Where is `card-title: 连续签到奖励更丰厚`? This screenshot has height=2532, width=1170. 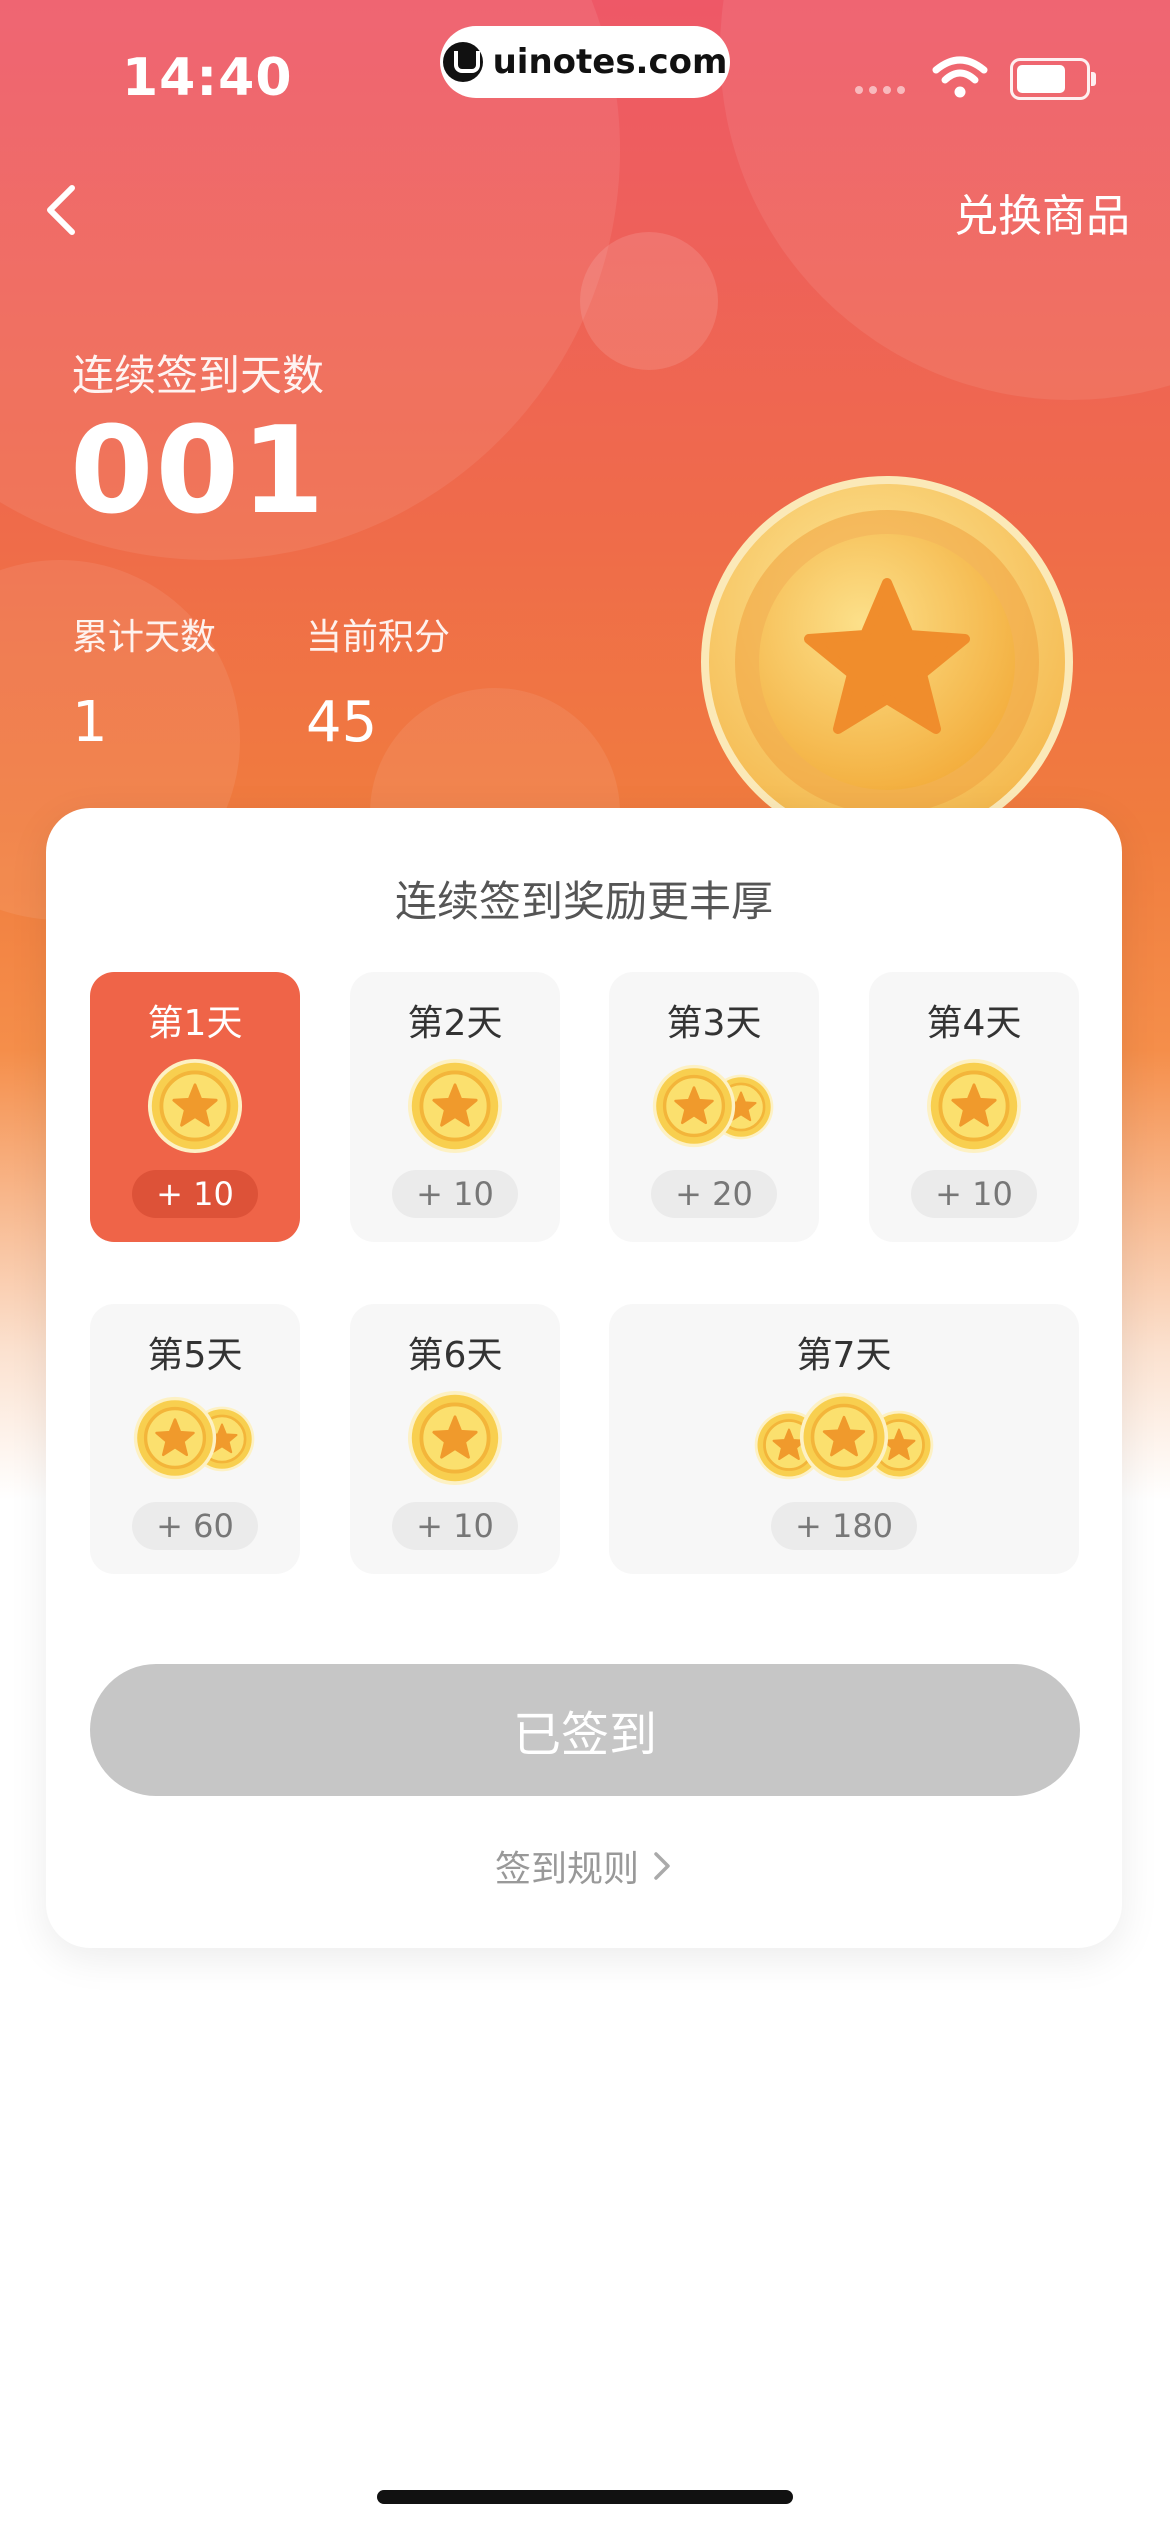 card-title: 连续签到奖励更丰厚 is located at coordinates (583, 901).